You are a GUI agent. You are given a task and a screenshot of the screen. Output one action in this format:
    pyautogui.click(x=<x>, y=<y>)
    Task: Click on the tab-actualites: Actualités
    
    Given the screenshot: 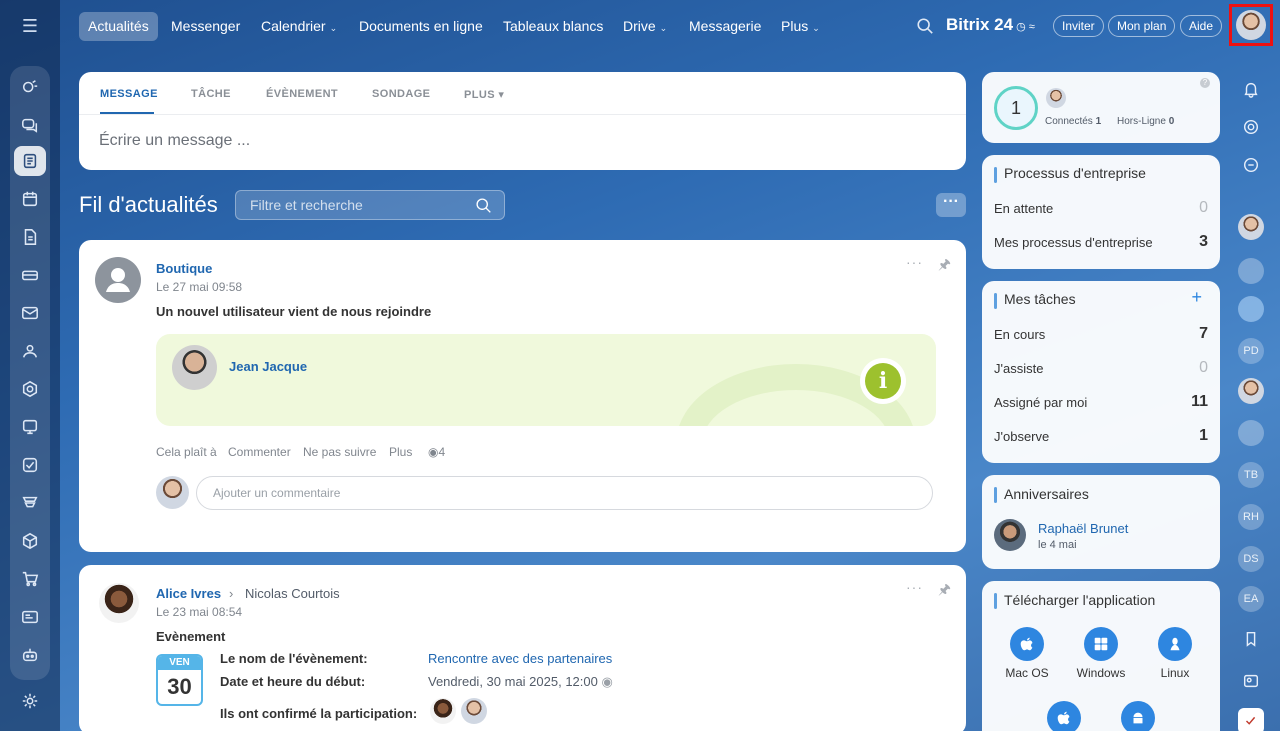 What is the action you would take?
    pyautogui.click(x=118, y=26)
    